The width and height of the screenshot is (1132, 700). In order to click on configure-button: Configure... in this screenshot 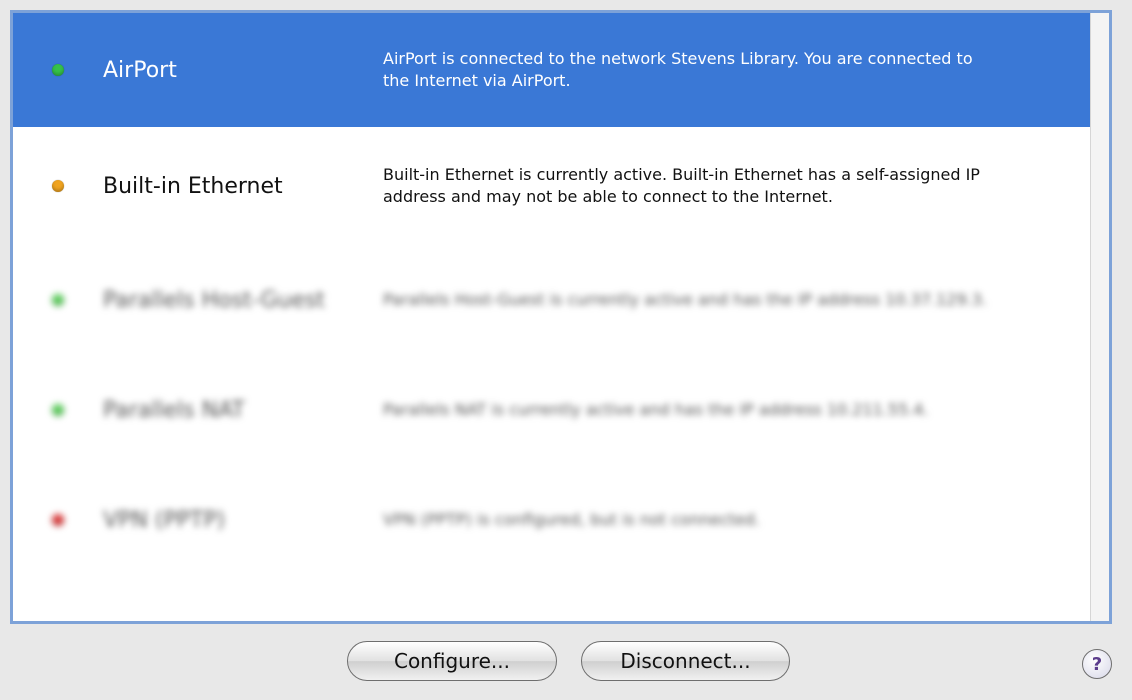, I will do `click(452, 661)`.